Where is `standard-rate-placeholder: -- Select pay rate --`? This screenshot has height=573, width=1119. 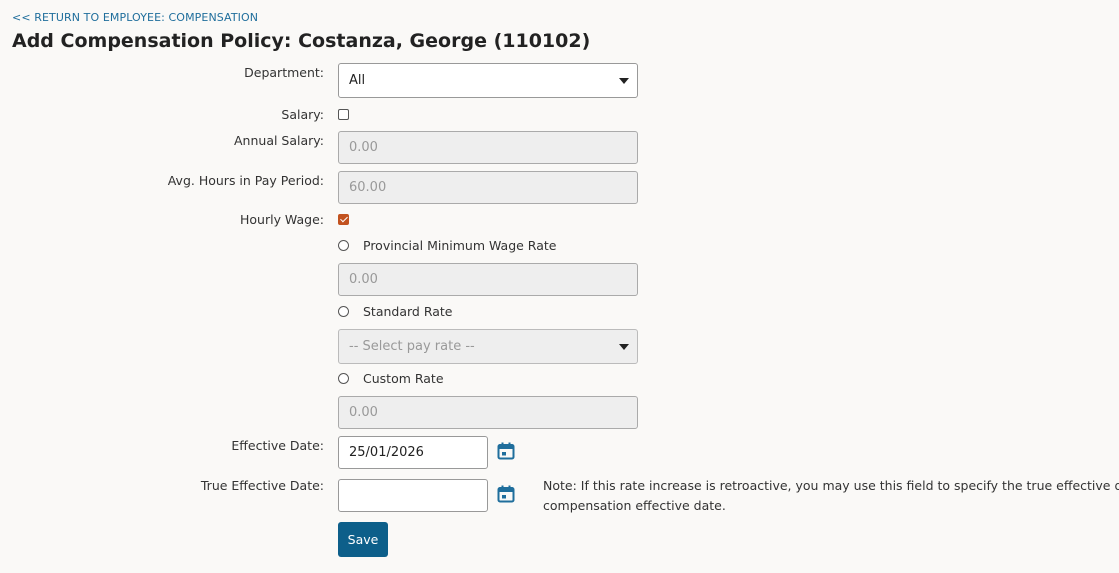
standard-rate-placeholder: -- Select pay rate -- is located at coordinates (412, 346).